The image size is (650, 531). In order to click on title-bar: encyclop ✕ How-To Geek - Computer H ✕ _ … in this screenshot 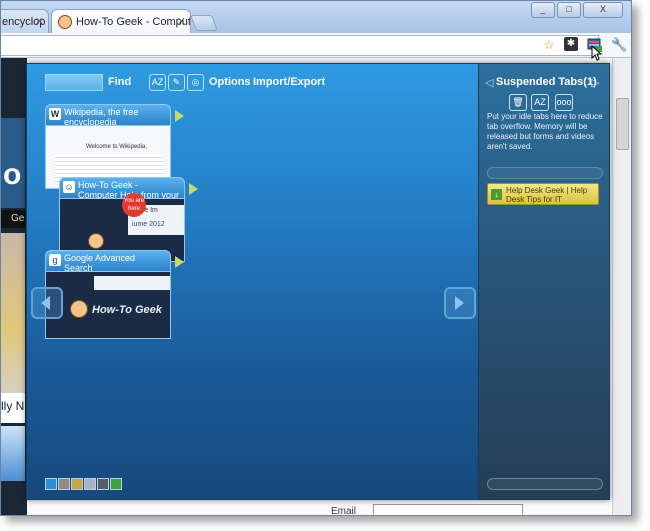, I will do `click(316, 17)`.